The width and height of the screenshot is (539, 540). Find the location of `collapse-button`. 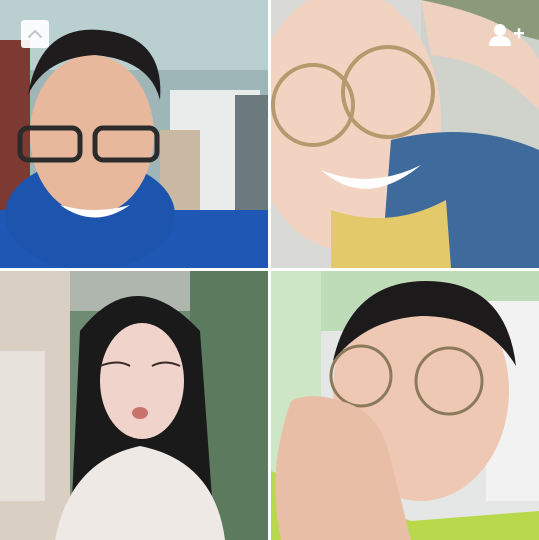

collapse-button is located at coordinates (35, 34).